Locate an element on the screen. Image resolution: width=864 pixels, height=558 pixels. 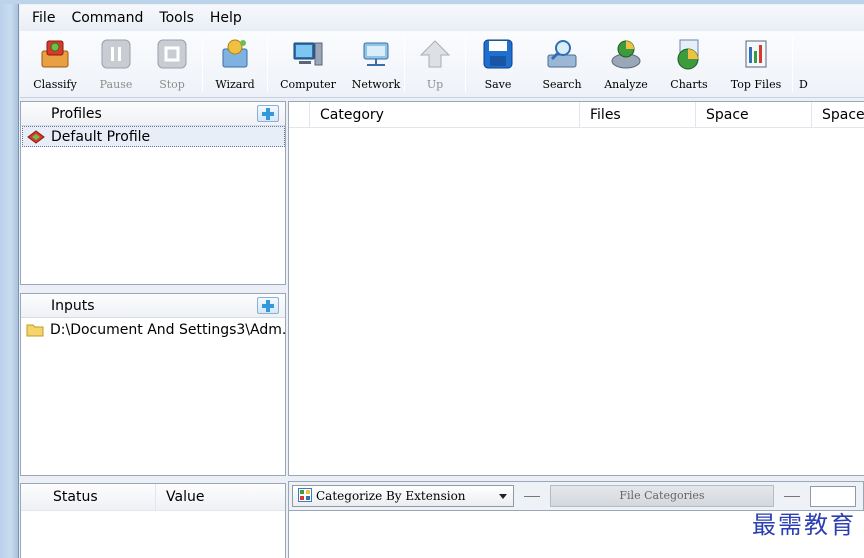
network-icon is located at coordinates (376, 54).